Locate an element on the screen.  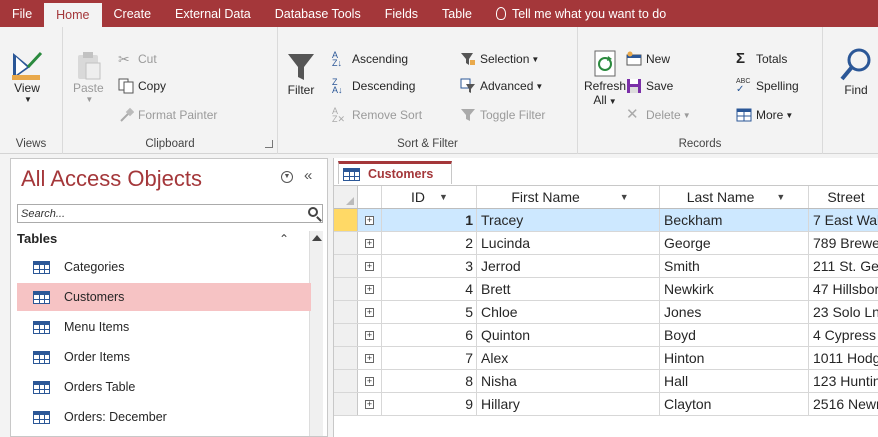
column-header-last-name: Last Name ▼ is located at coordinates (734, 197).